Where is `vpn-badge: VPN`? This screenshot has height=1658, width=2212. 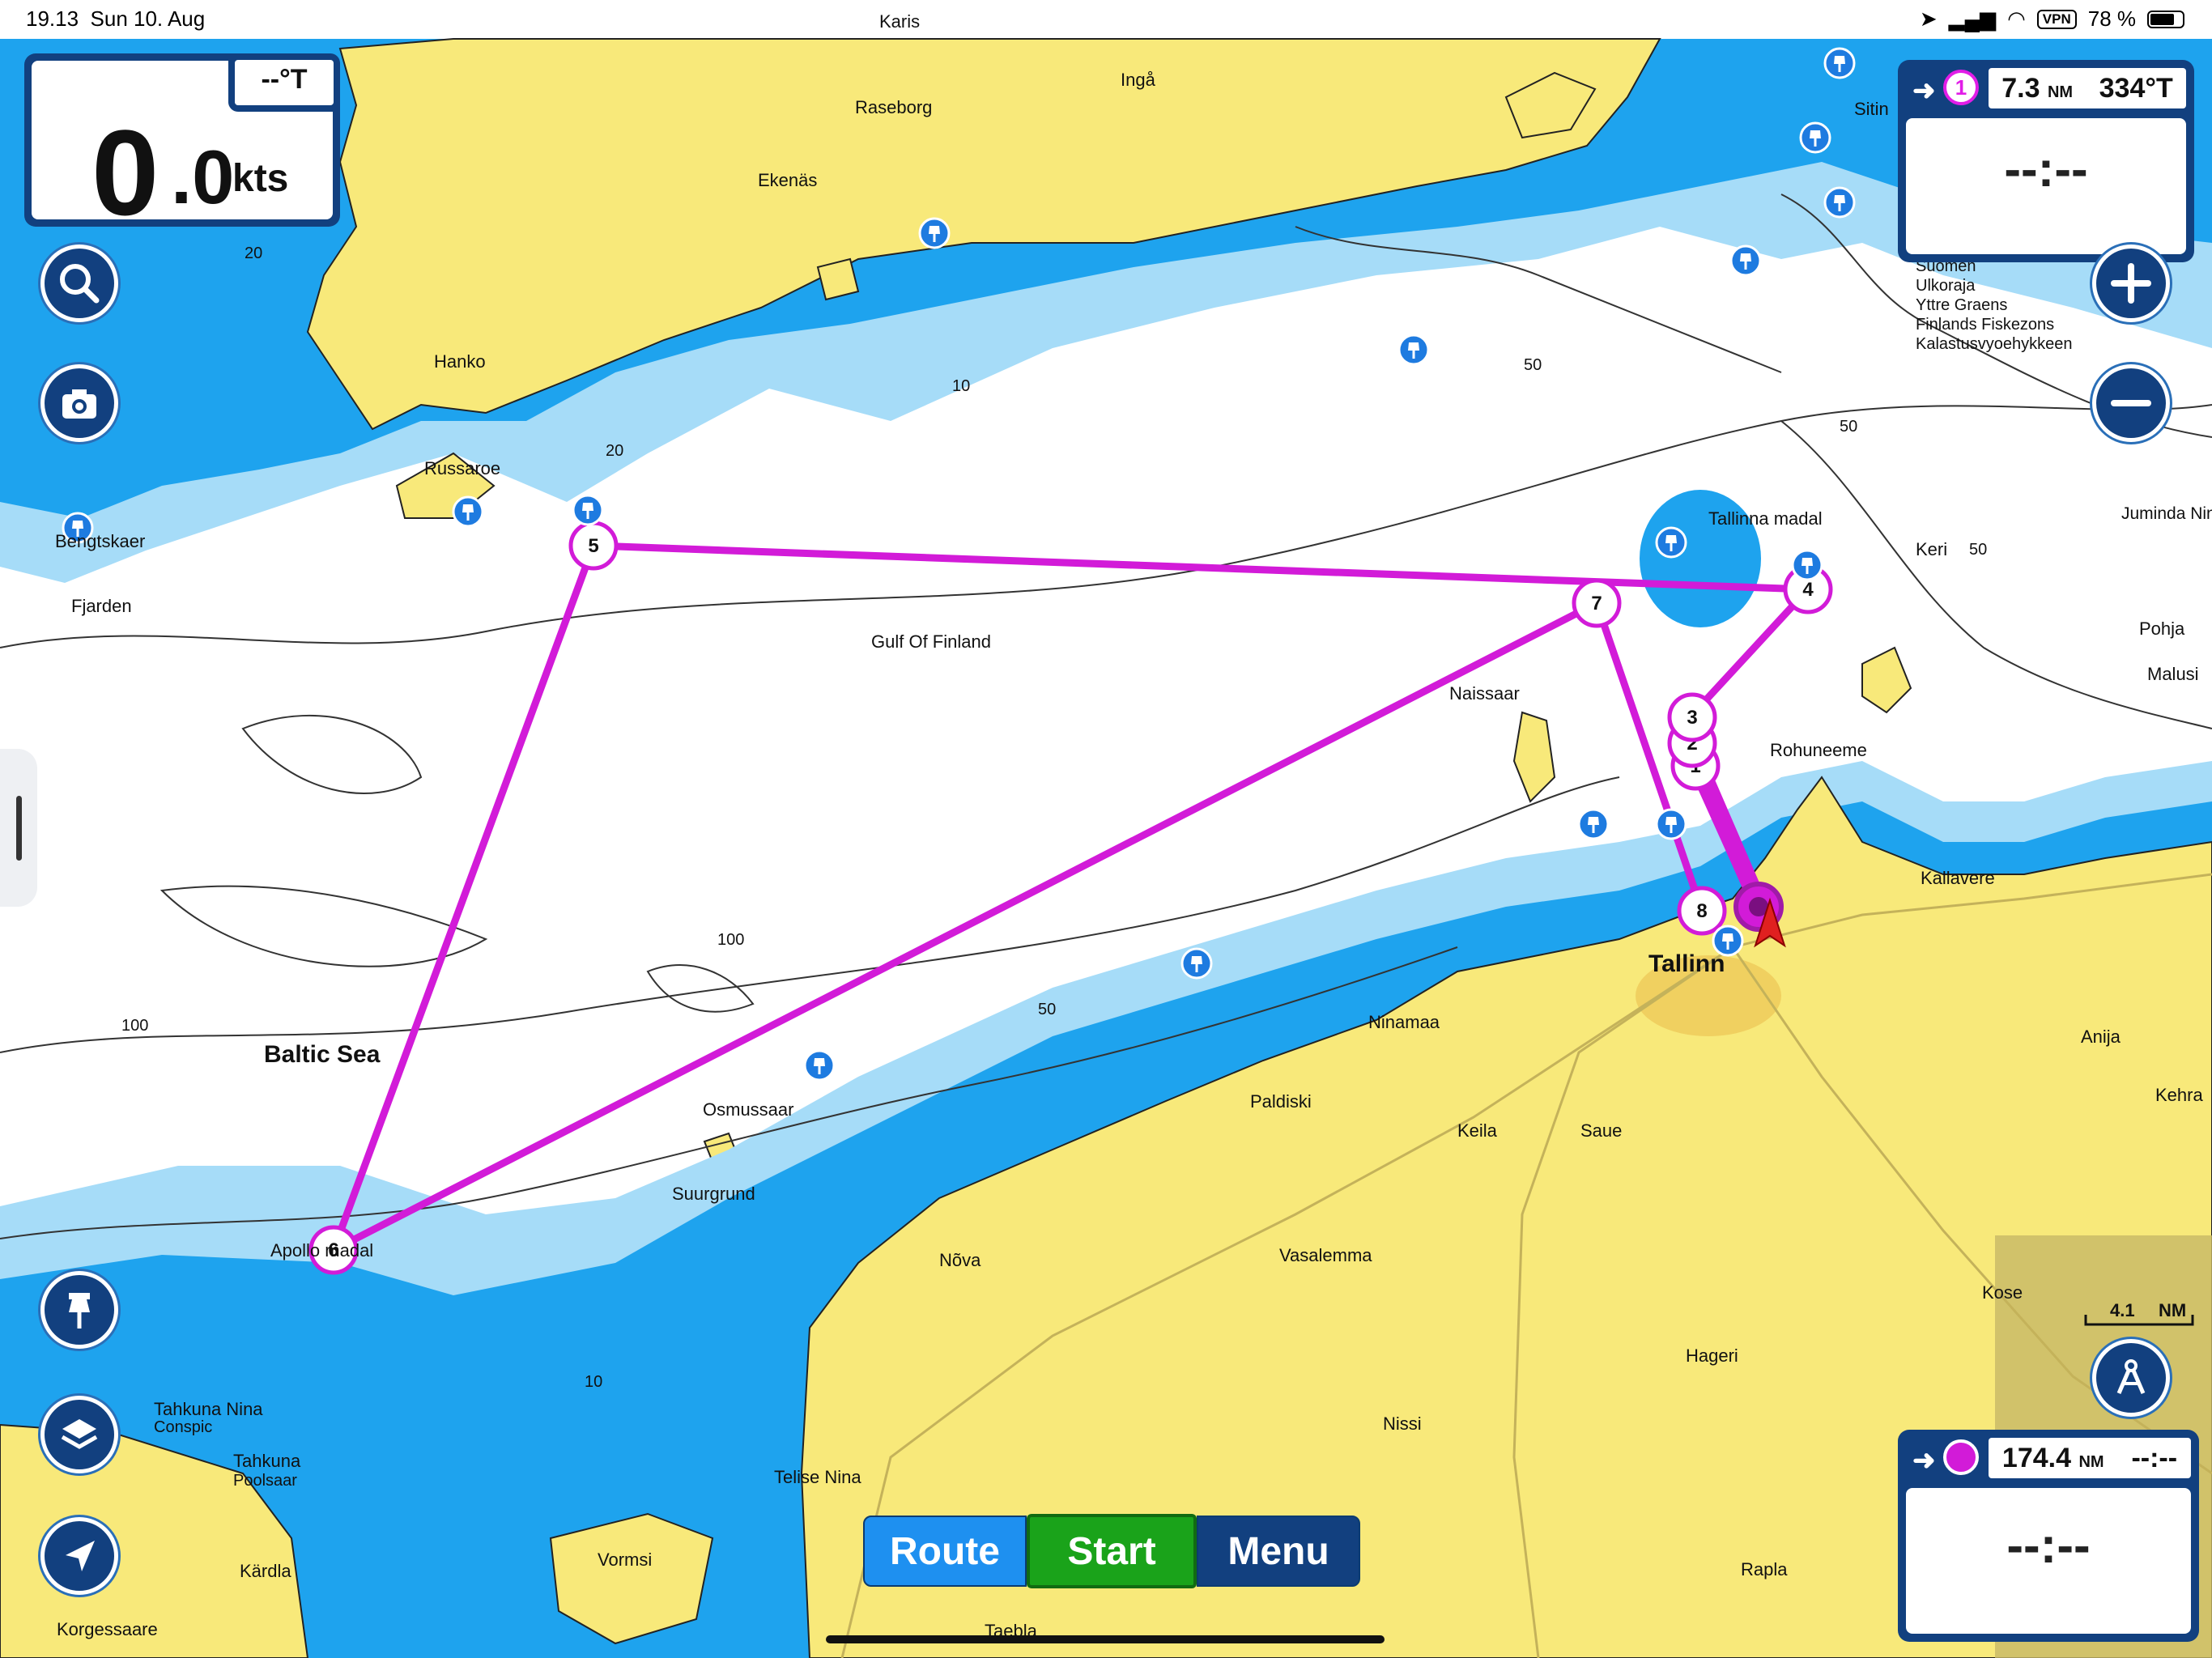
vpn-badge: VPN is located at coordinates (2056, 19).